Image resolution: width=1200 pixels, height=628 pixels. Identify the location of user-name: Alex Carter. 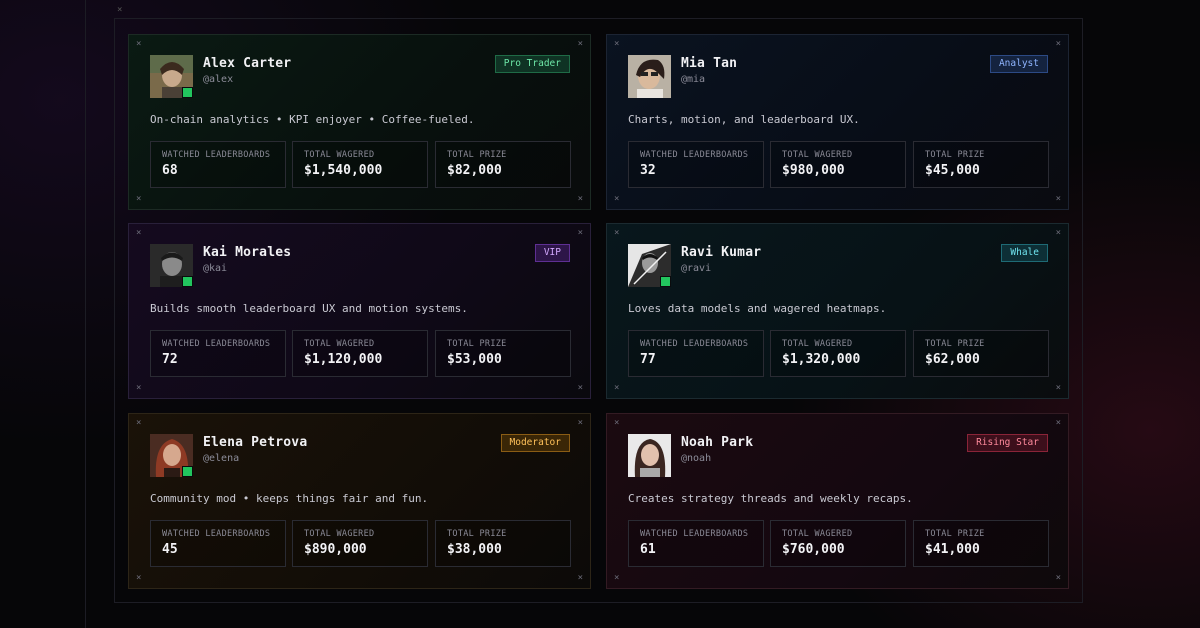
(247, 63).